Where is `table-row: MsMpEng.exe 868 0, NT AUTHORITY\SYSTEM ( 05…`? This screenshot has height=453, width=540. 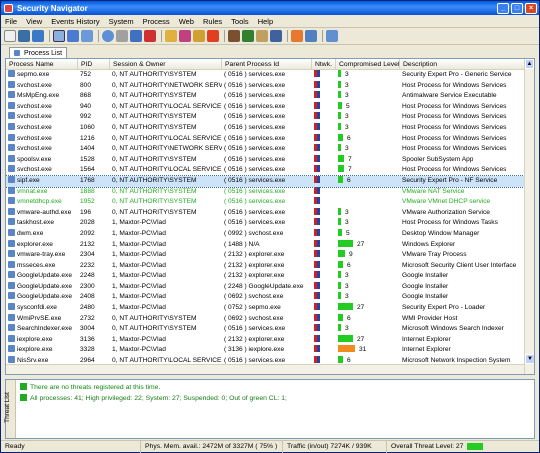
table-row: MsMpEng.exe 868 0, NT AUTHORITY\SYSTEM ( 05… is located at coordinates (270, 96).